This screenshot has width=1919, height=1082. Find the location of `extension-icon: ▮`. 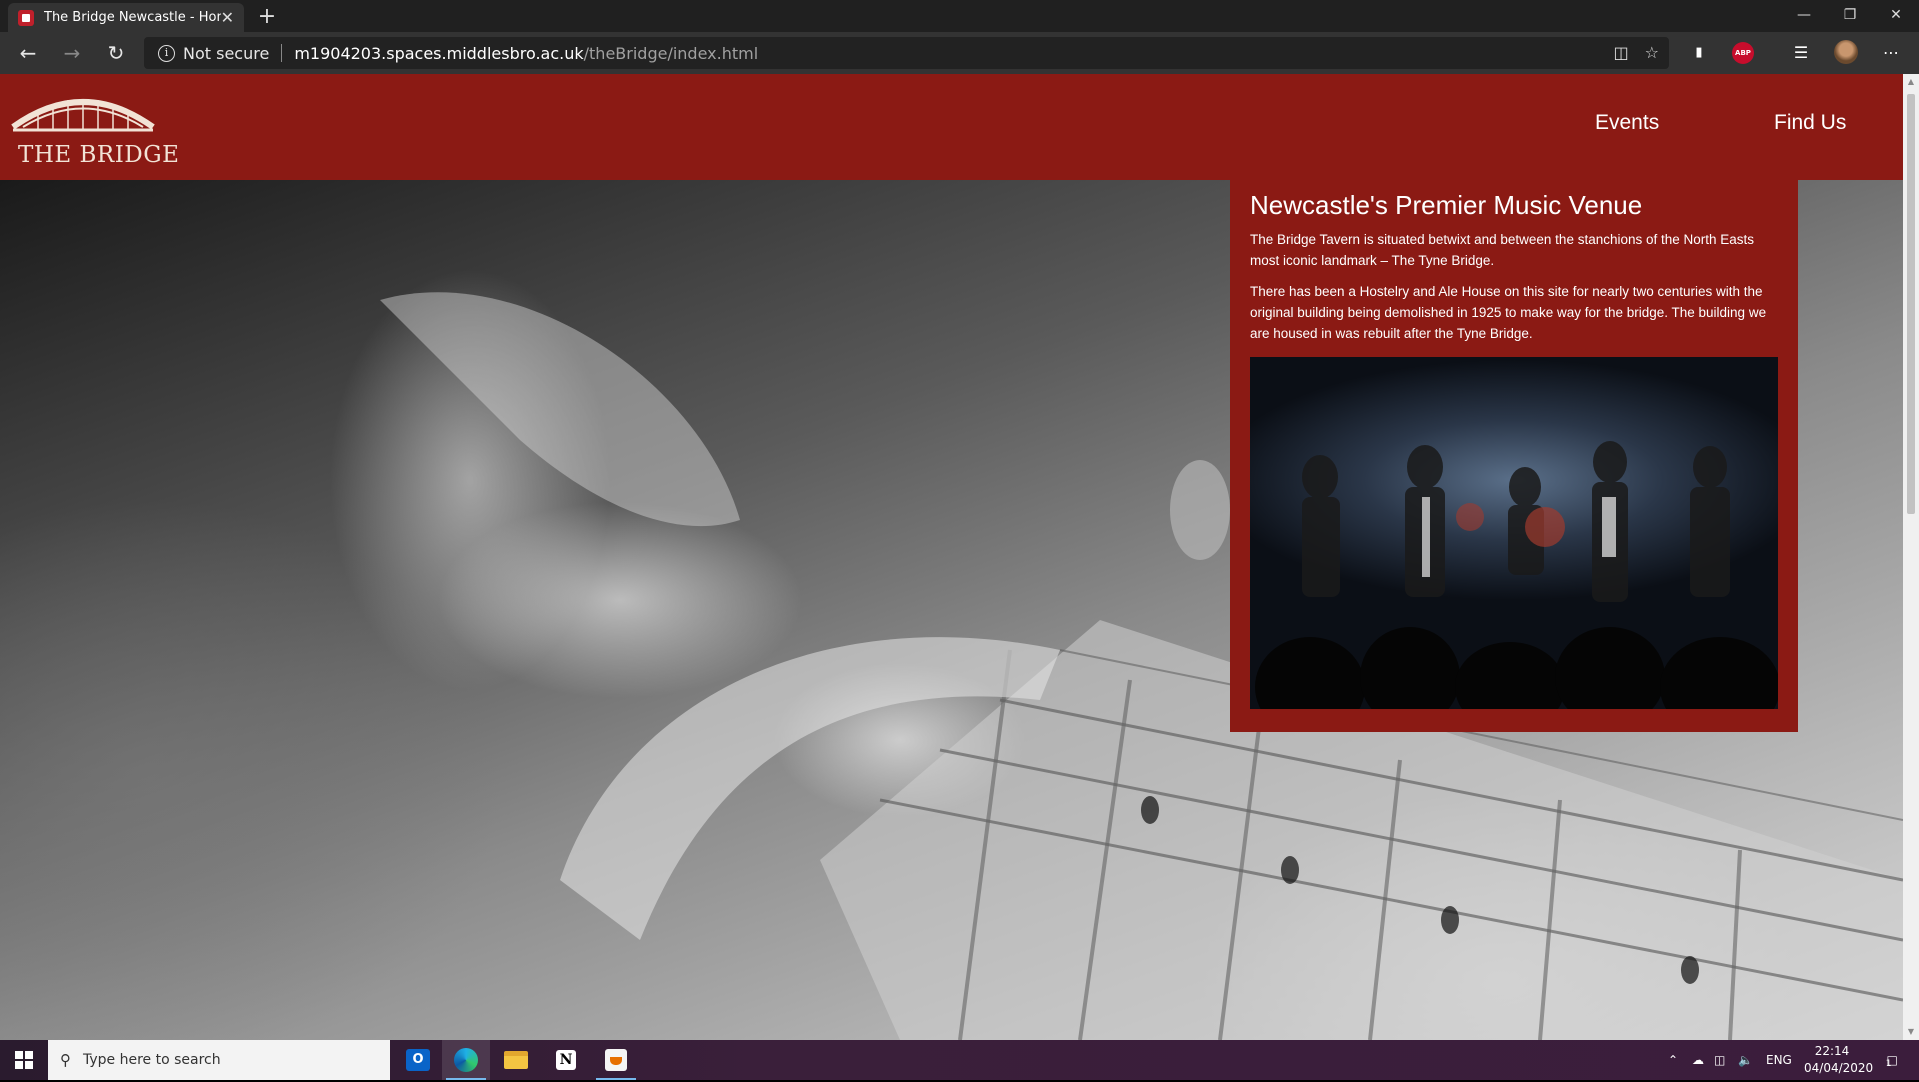

extension-icon: ▮ is located at coordinates (1699, 53).